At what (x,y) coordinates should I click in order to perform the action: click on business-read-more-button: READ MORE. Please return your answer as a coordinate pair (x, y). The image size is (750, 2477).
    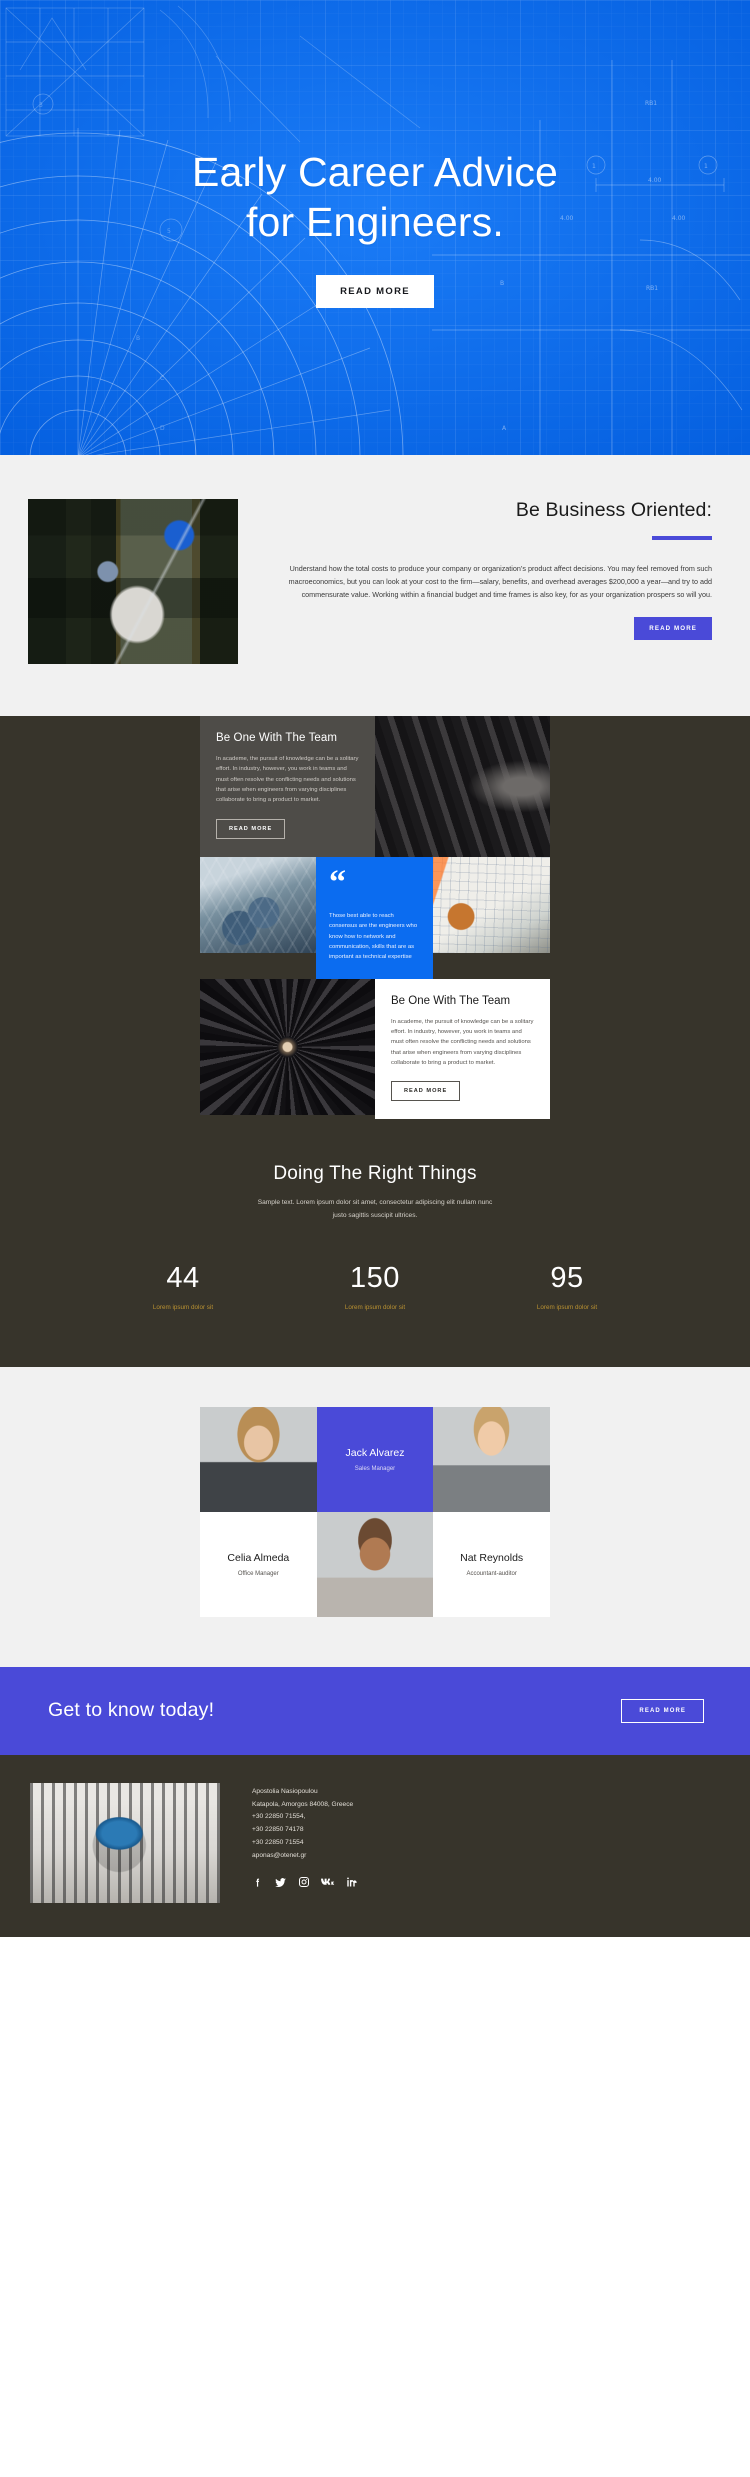
    Looking at the image, I should click on (673, 629).